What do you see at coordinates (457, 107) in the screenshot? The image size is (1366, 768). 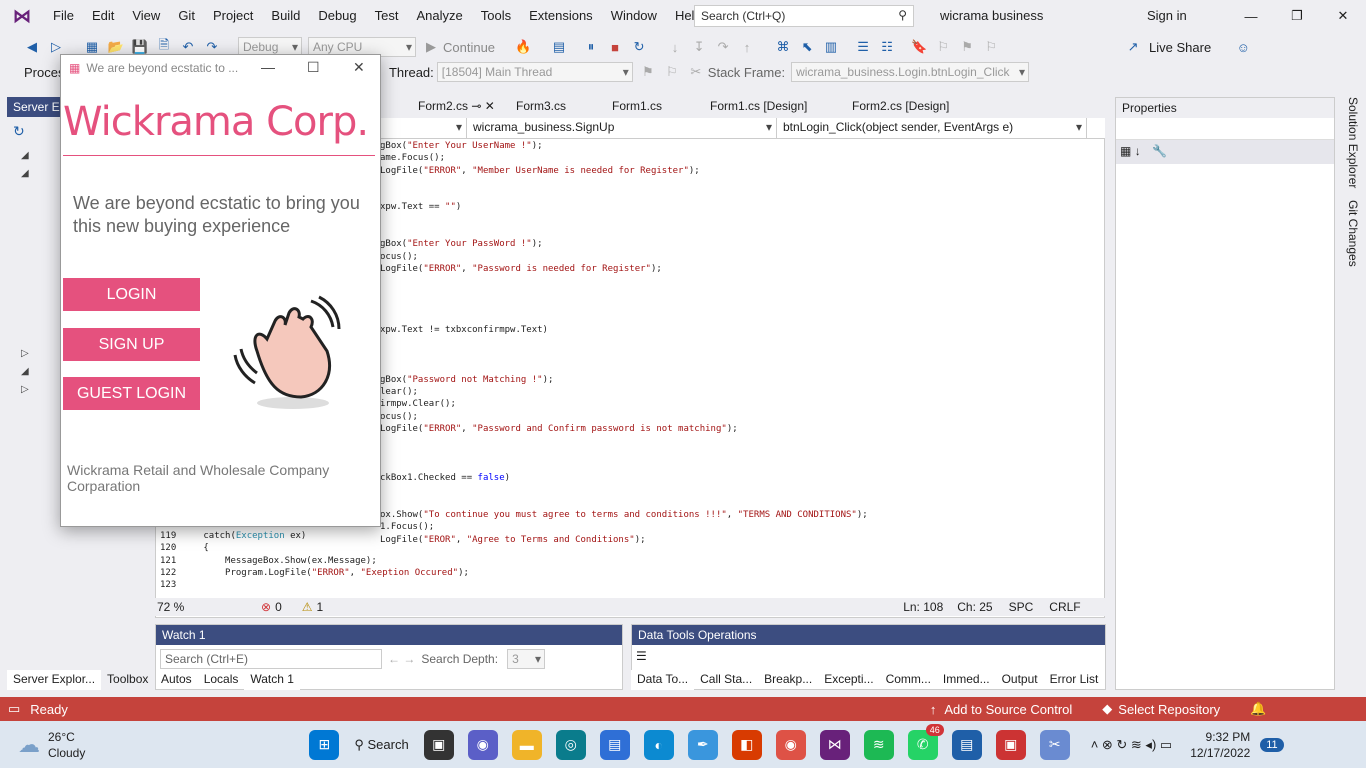 I see `tab-form2-cs: Form2.cs ⊸ ✕` at bounding box center [457, 107].